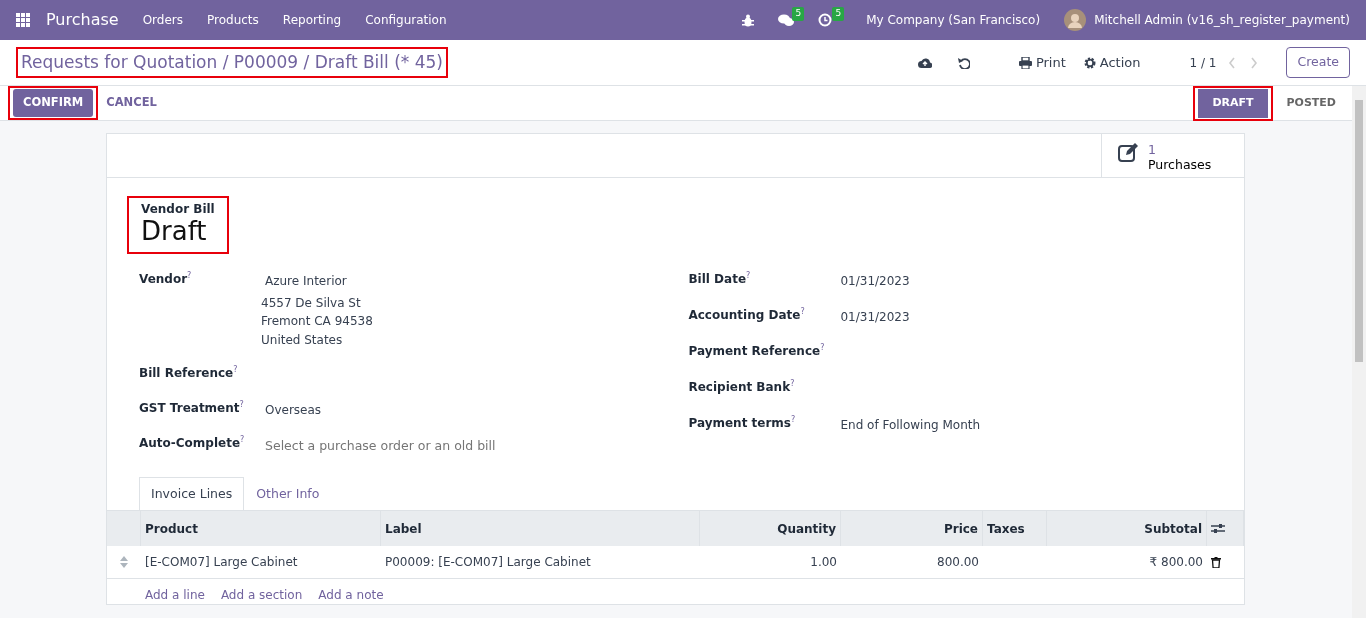 Image resolution: width=1366 pixels, height=618 pixels. I want to click on table-cell: [E-COM07] Large Cabinet, so click(261, 563).